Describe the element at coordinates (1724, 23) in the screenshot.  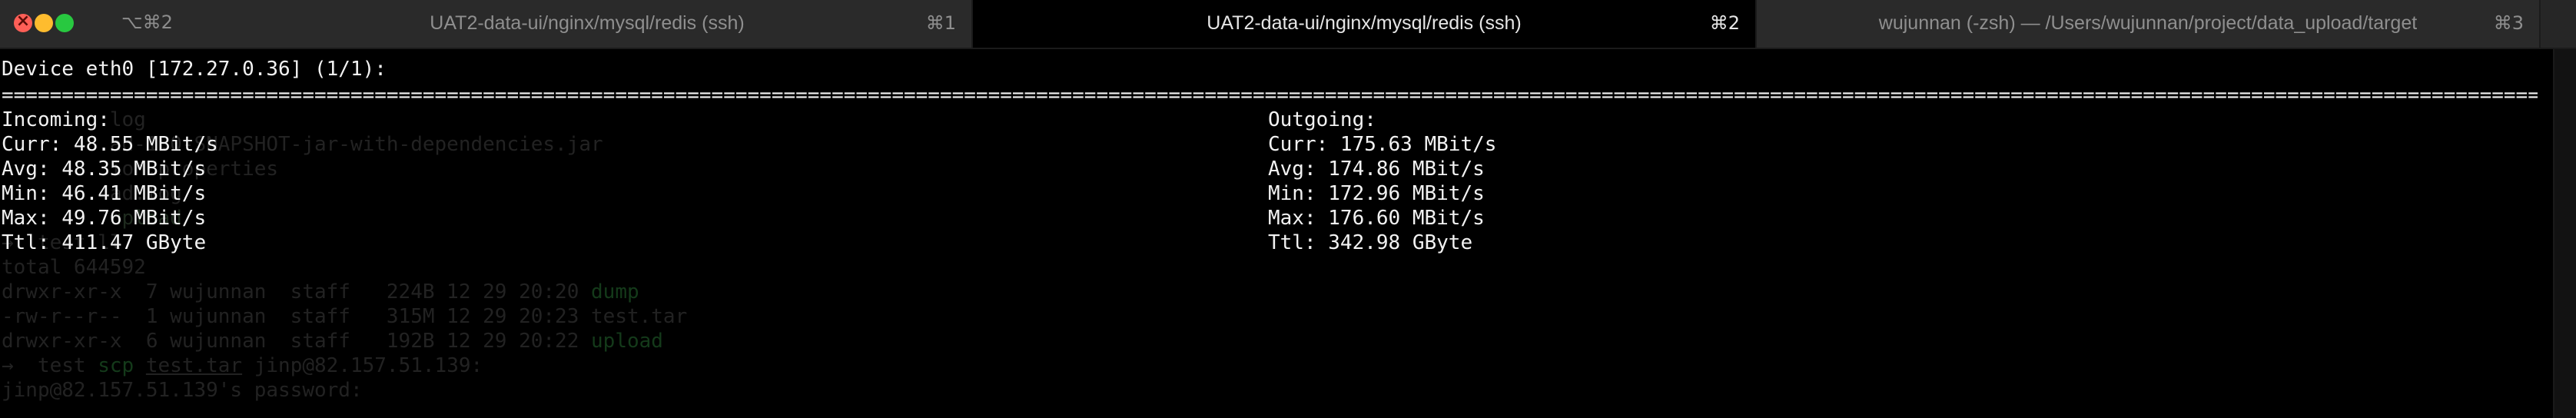
I see `tab-2-shortcut: ⌘2` at that location.